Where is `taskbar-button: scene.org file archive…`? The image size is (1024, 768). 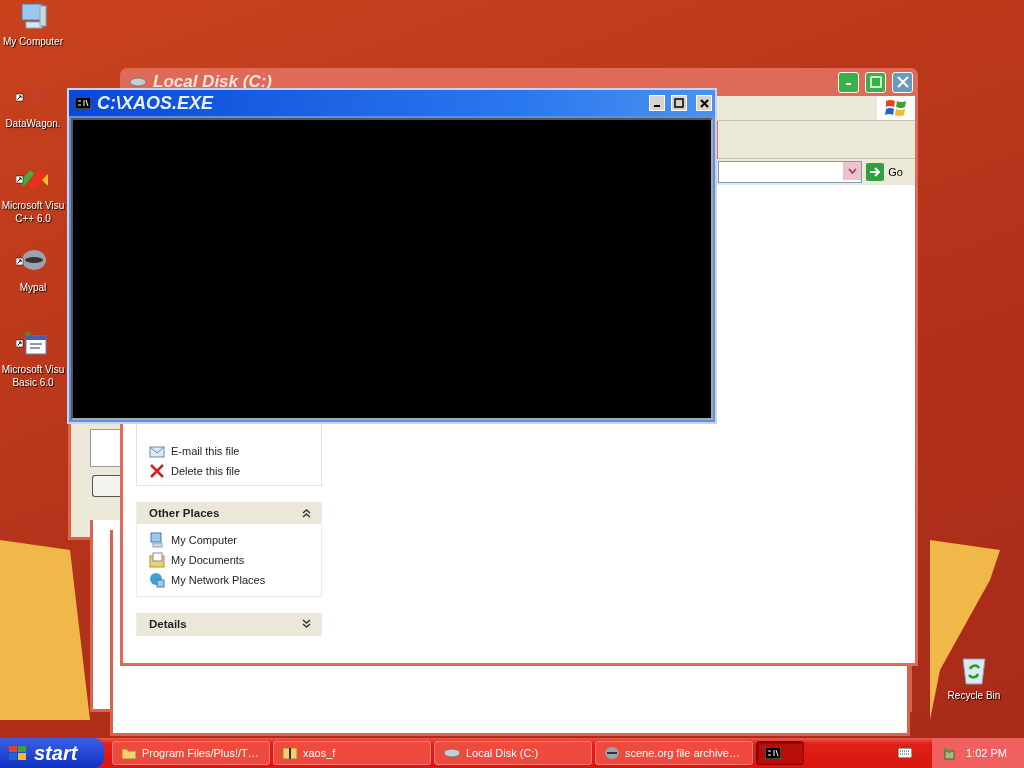 taskbar-button: scene.org file archive… is located at coordinates (674, 753).